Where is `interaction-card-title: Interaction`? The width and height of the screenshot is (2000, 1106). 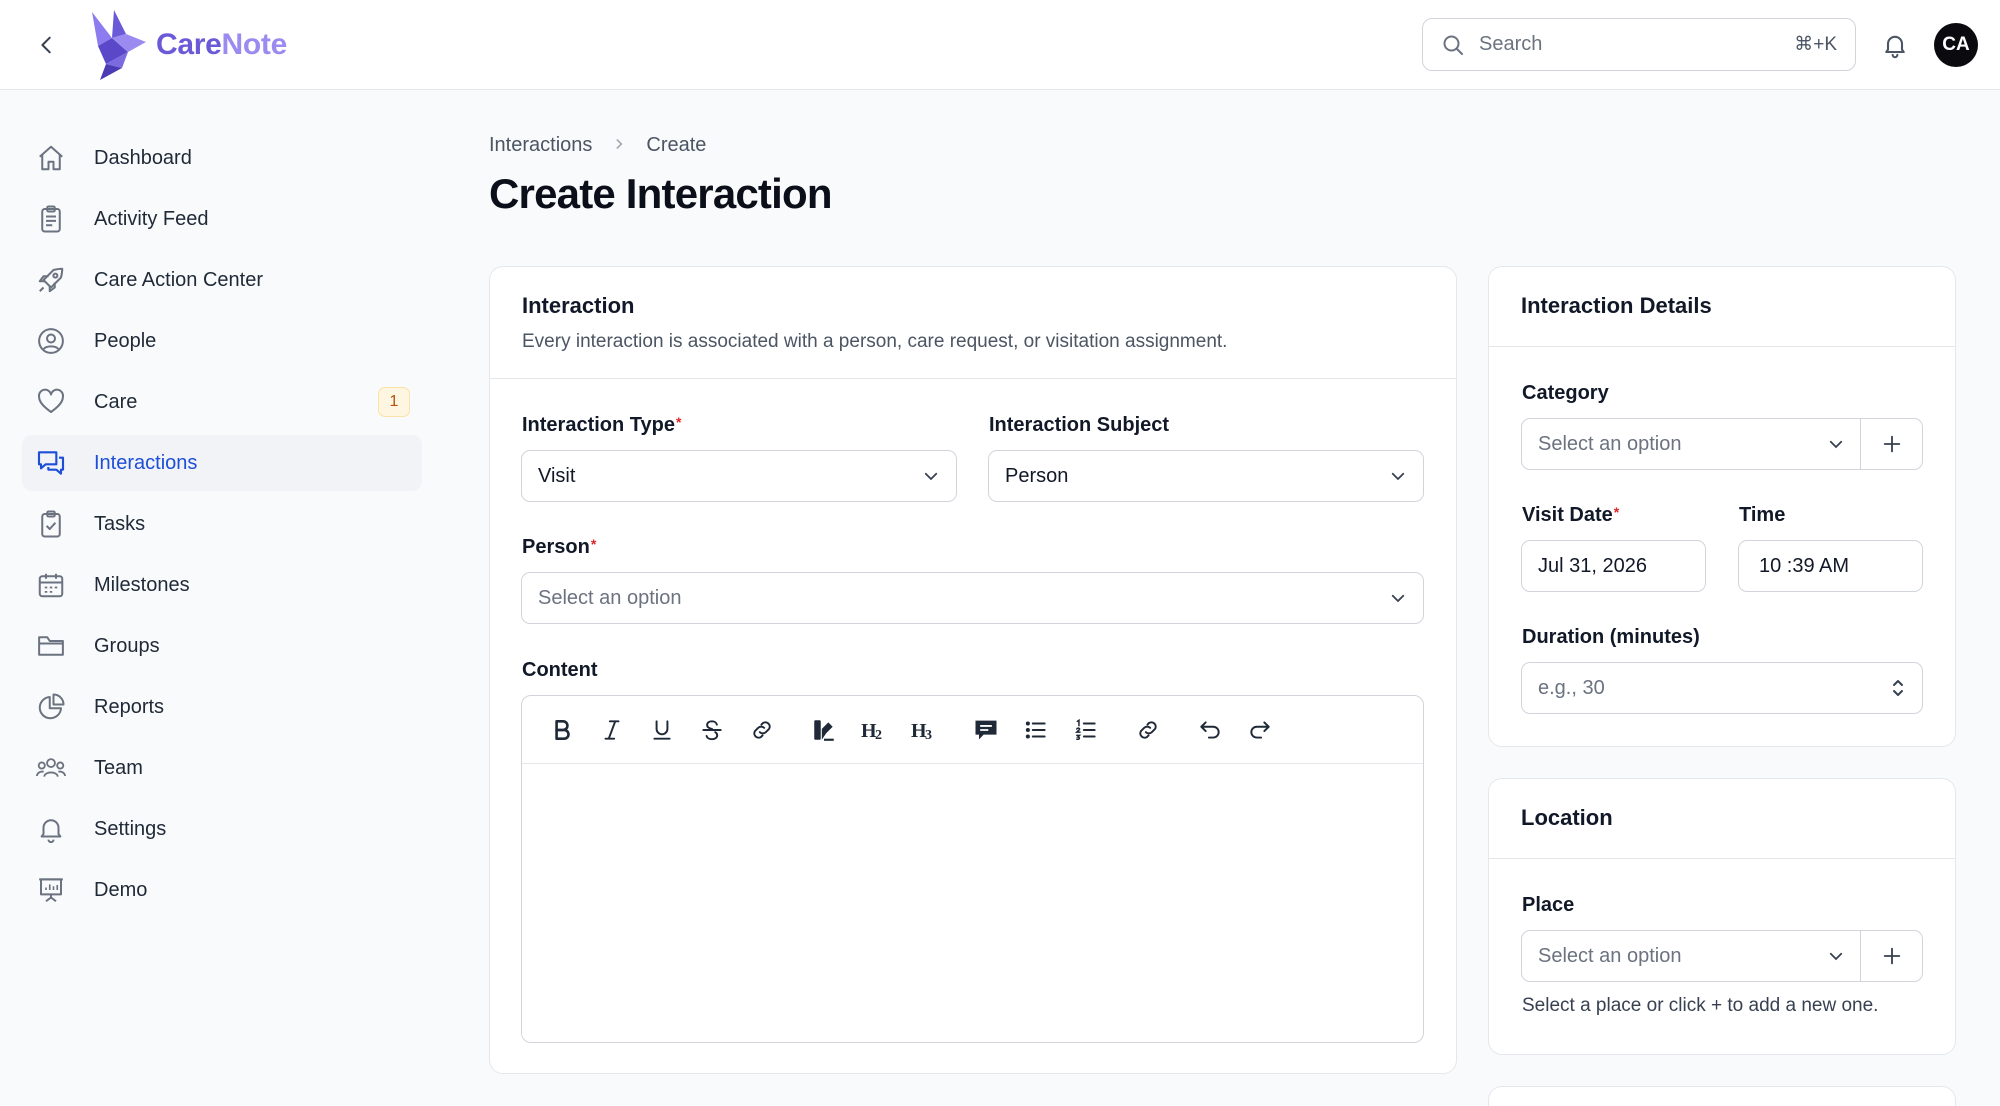 interaction-card-title: Interaction is located at coordinates (578, 305).